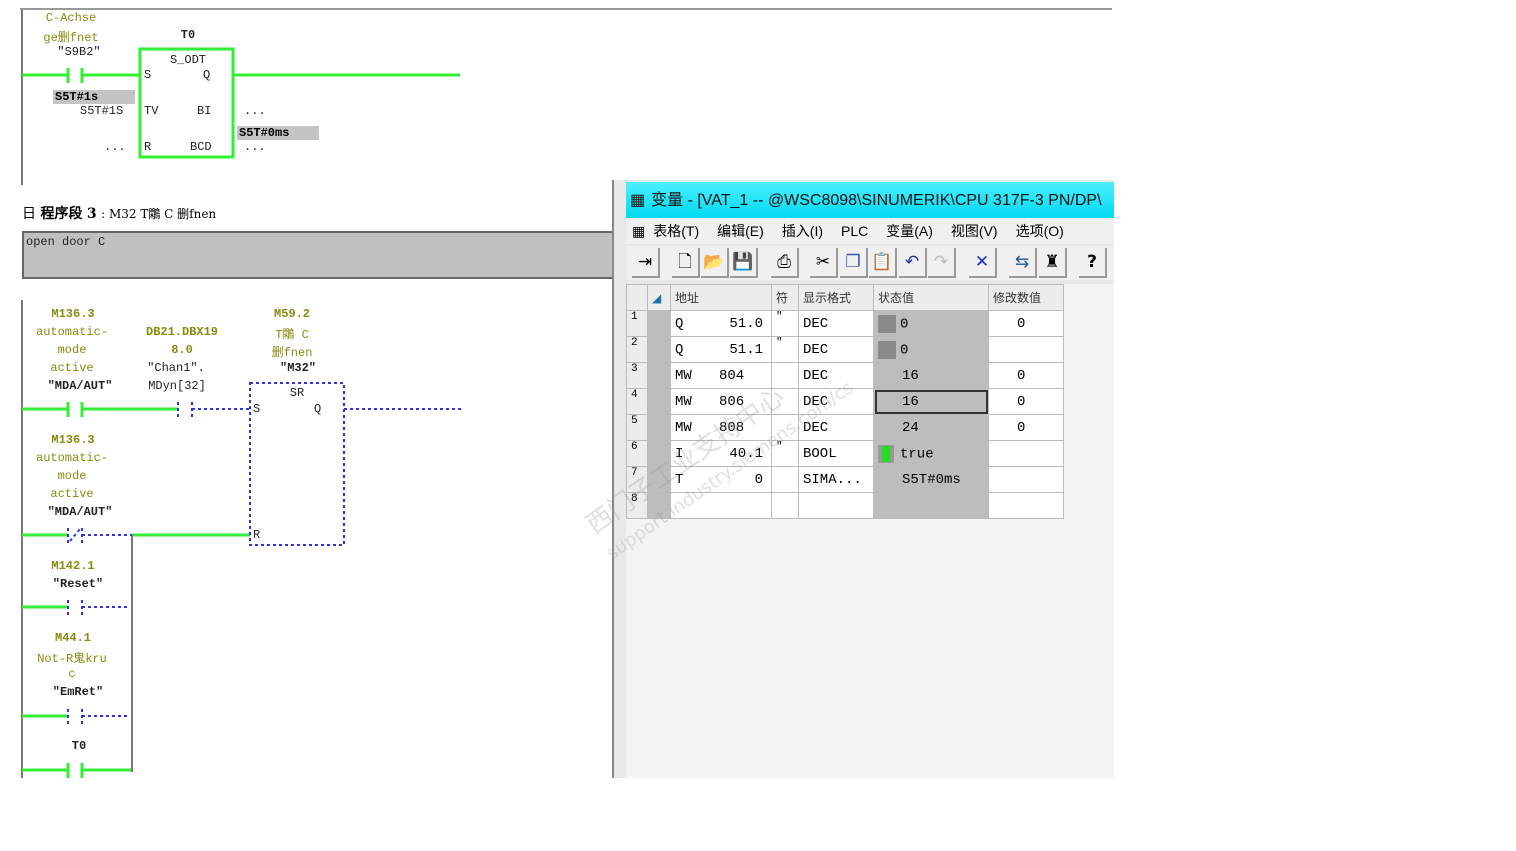 Image resolution: width=1516 pixels, height=851 pixels. What do you see at coordinates (931, 453) in the screenshot?
I see `status-cell: true` at bounding box center [931, 453].